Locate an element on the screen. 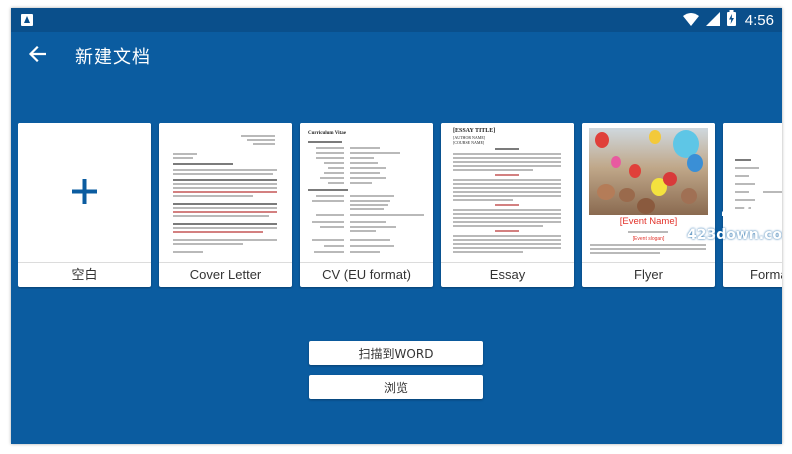 This screenshot has width=792, height=454. template-card-blank: 空白 is located at coordinates (84, 205).